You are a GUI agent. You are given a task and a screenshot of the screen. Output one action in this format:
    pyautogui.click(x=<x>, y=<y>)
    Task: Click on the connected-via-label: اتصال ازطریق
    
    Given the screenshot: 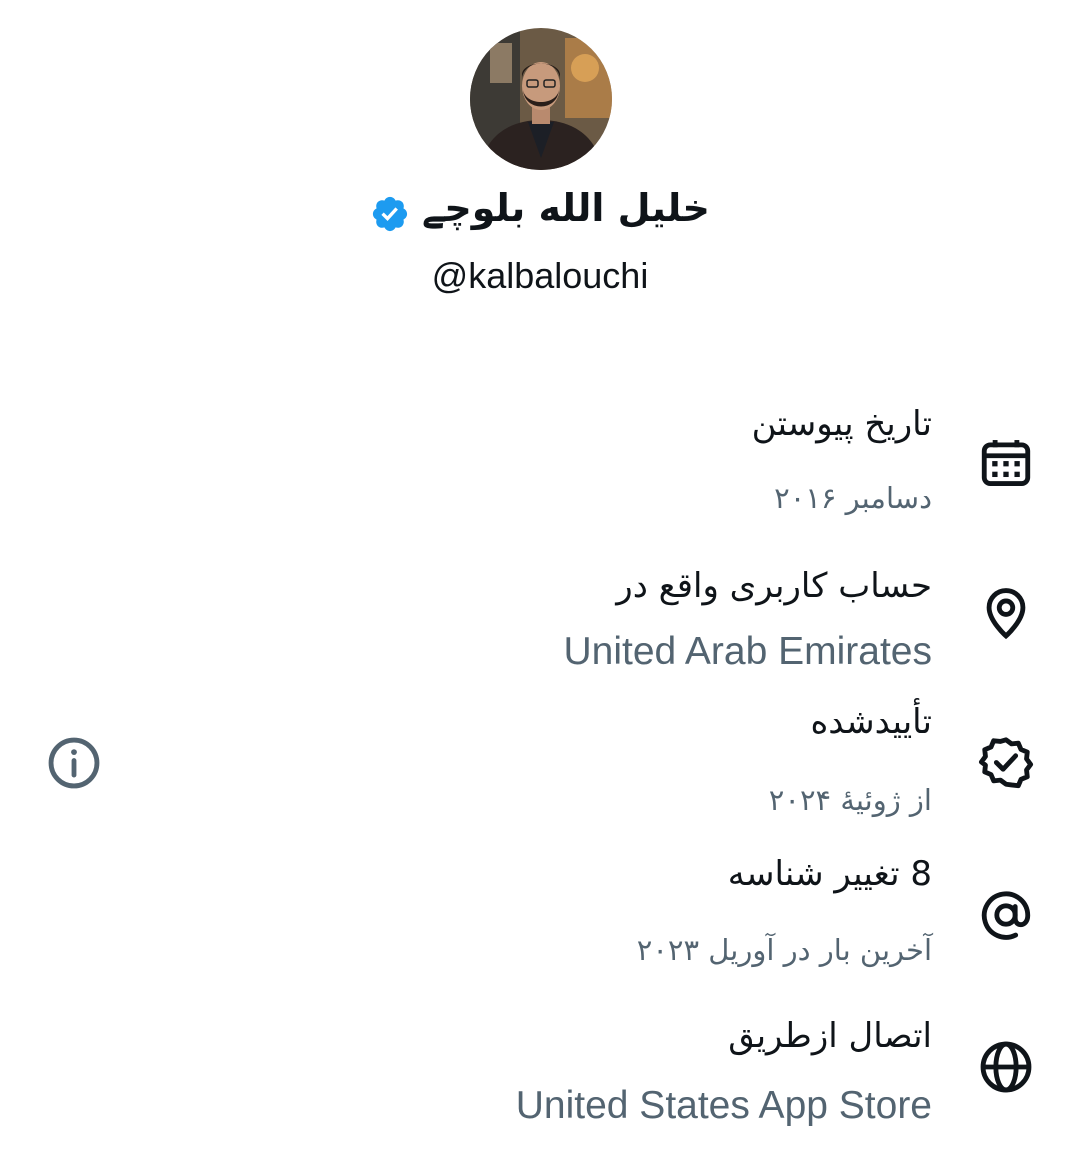 What is the action you would take?
    pyautogui.click(x=830, y=1036)
    